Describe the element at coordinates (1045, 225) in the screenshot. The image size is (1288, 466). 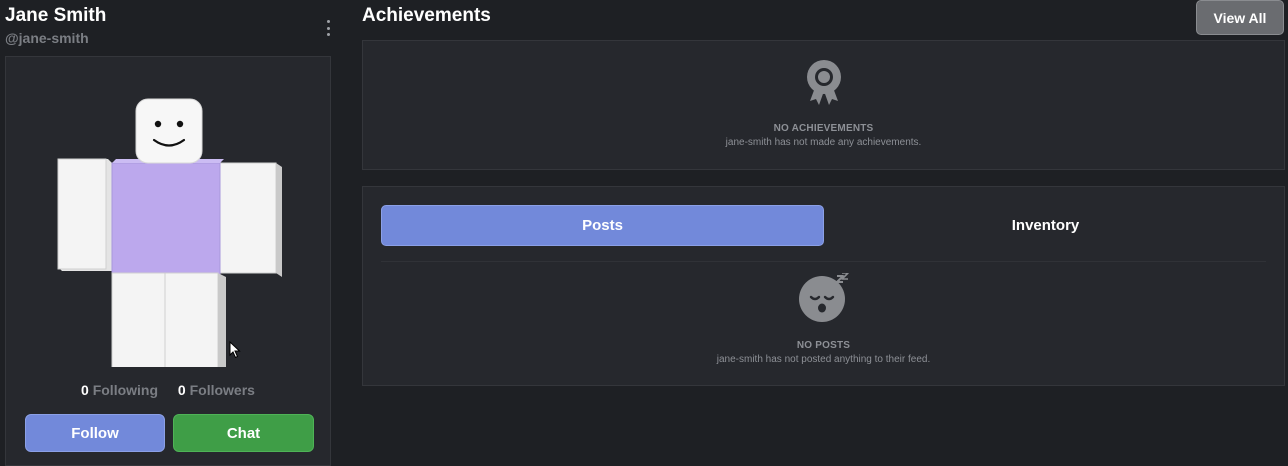
I see `tab-inventory: Inventory` at that location.